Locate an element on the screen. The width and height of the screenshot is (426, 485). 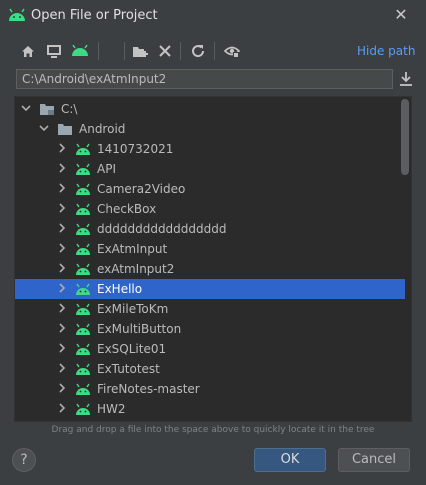
tree-scrollbar is located at coordinates (405, 137).